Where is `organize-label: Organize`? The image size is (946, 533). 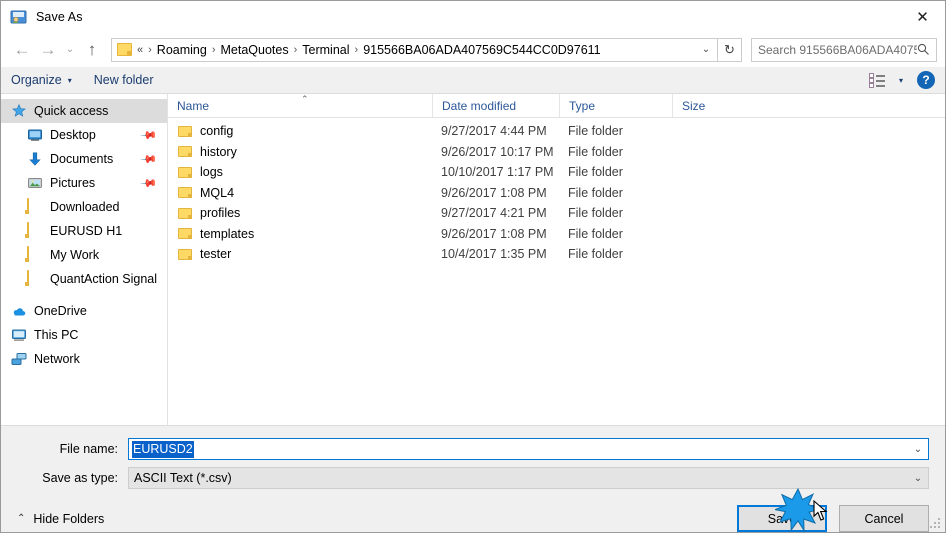 organize-label: Organize is located at coordinates (36, 80).